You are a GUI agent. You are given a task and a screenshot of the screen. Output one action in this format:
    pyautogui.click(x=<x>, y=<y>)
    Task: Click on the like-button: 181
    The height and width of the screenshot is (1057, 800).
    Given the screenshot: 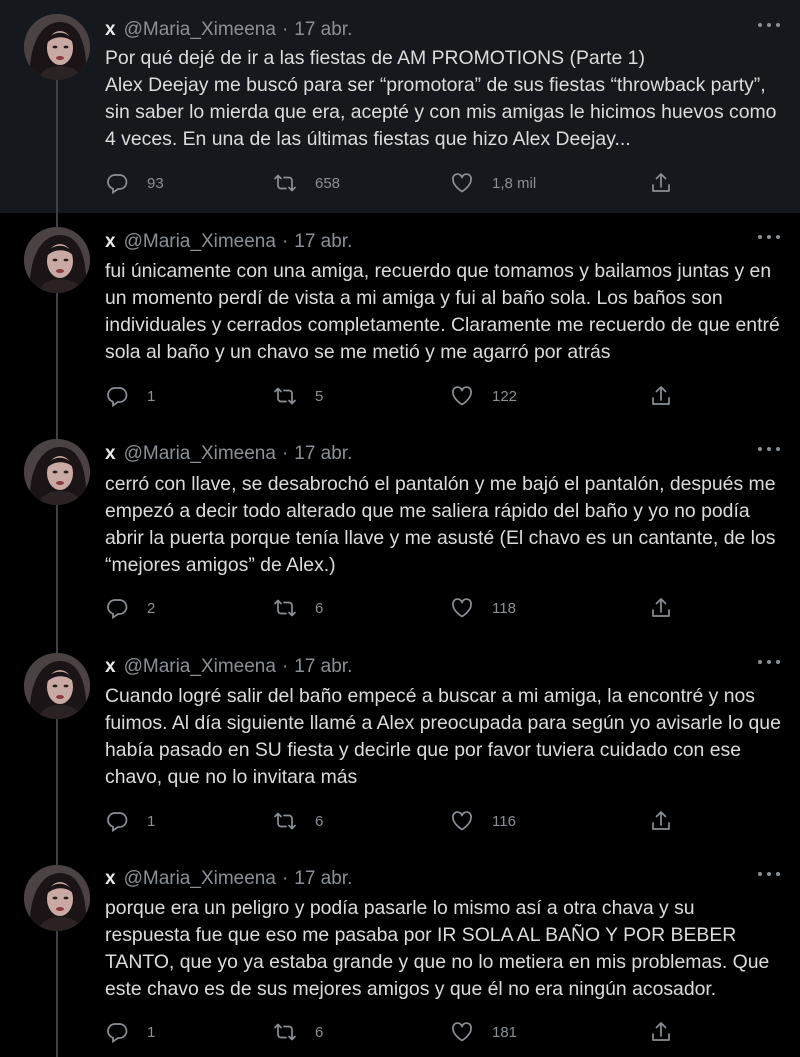 What is the action you would take?
    pyautogui.click(x=483, y=1032)
    